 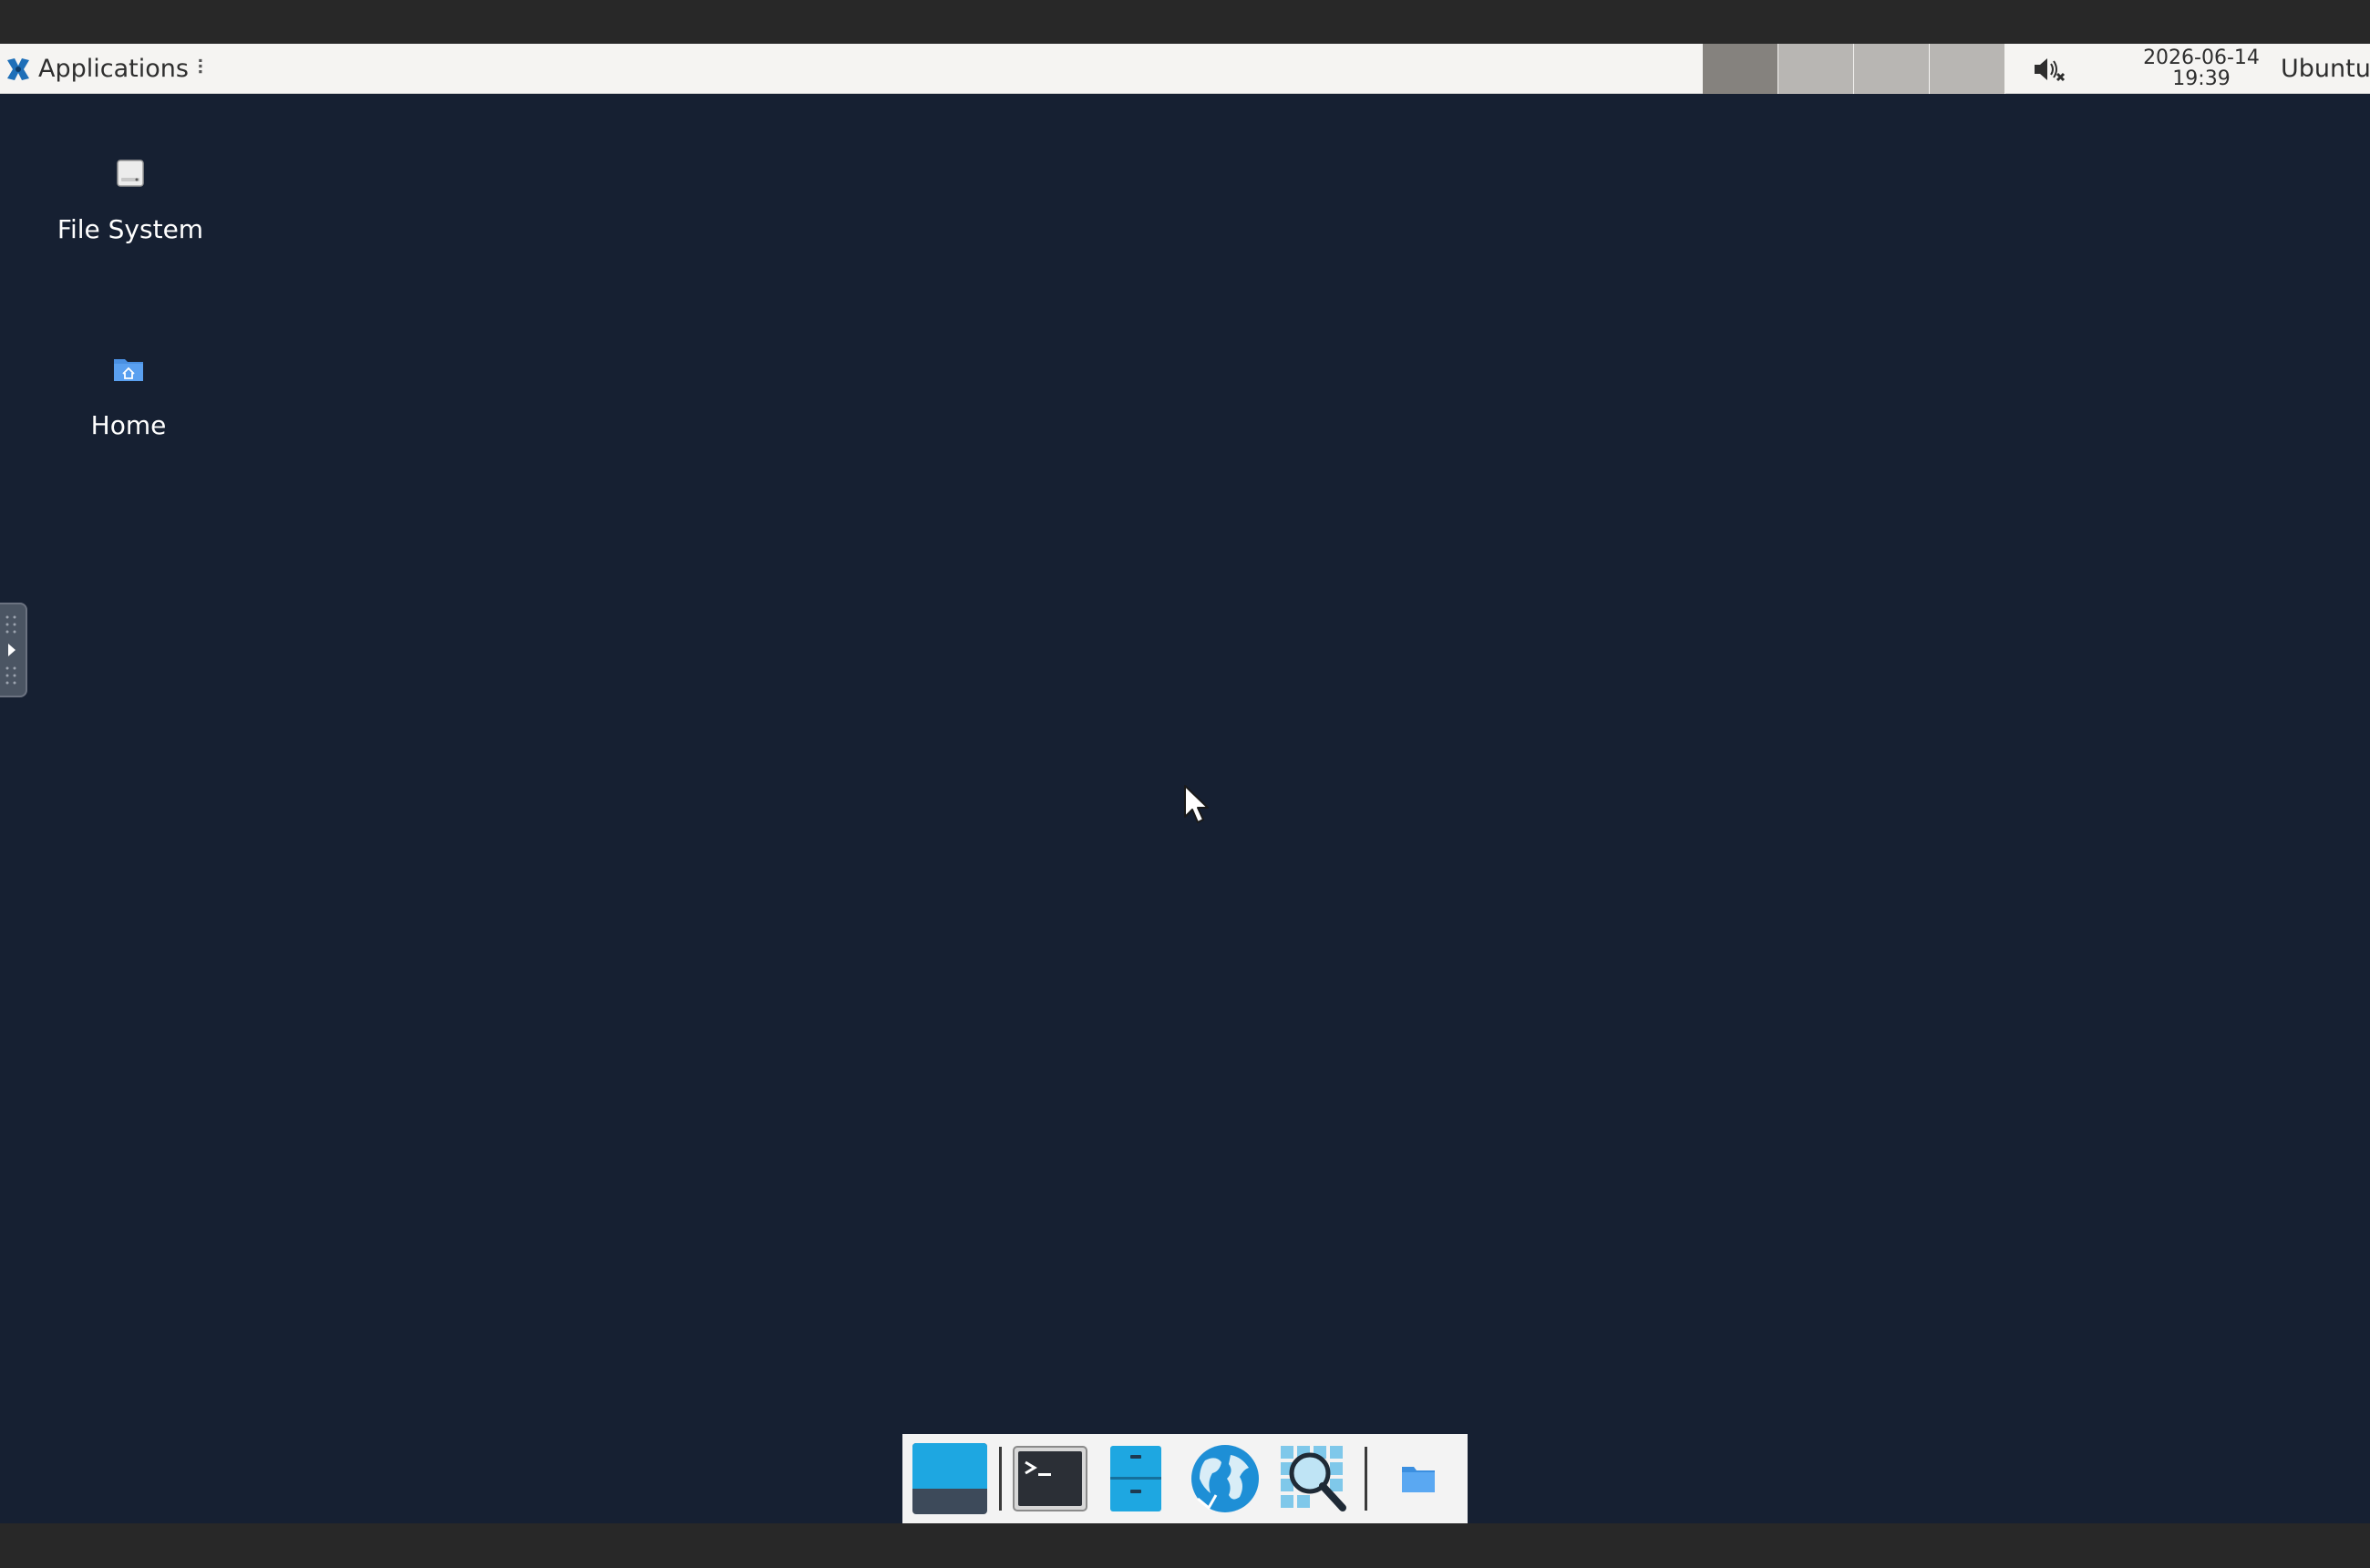 I want to click on desktop-icon-label: Home, so click(x=128, y=425).